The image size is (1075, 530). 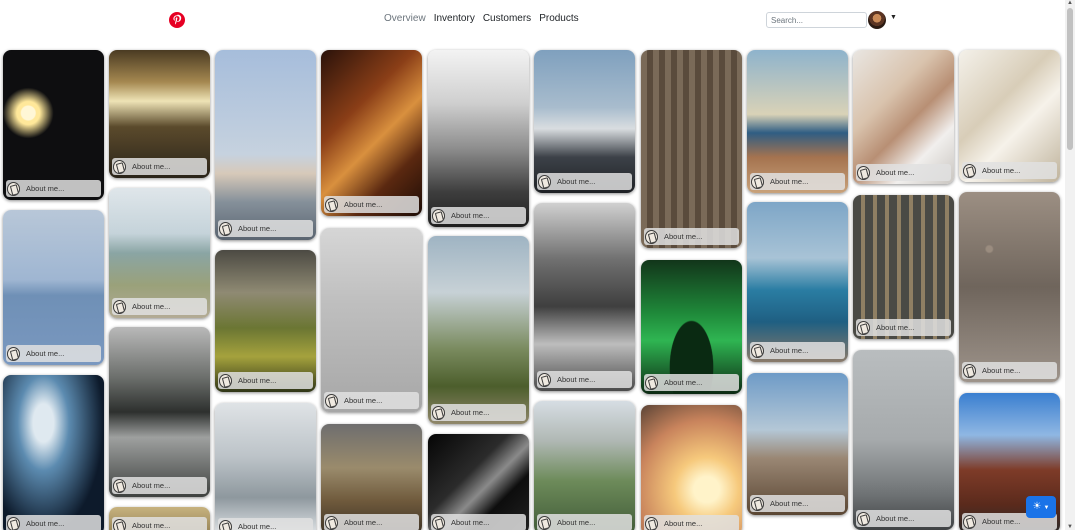 I want to click on theme-toggle-button: ☀ ▼, so click(x=1041, y=507).